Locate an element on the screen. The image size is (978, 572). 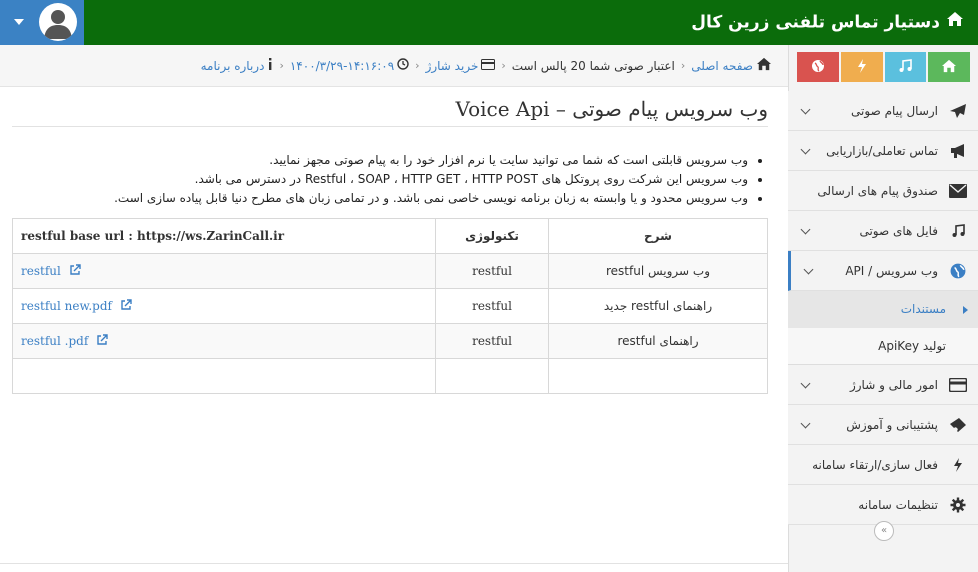
sidebar-item-label: تماس تعاملی/بازاریابی is located at coordinates (882, 150).